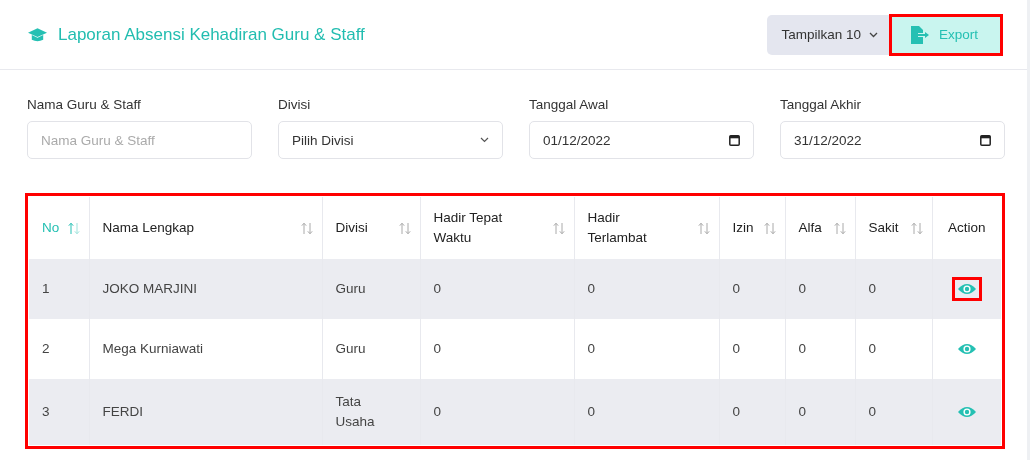 This screenshot has width=1034, height=460. I want to click on file-export-icon, so click(920, 34).